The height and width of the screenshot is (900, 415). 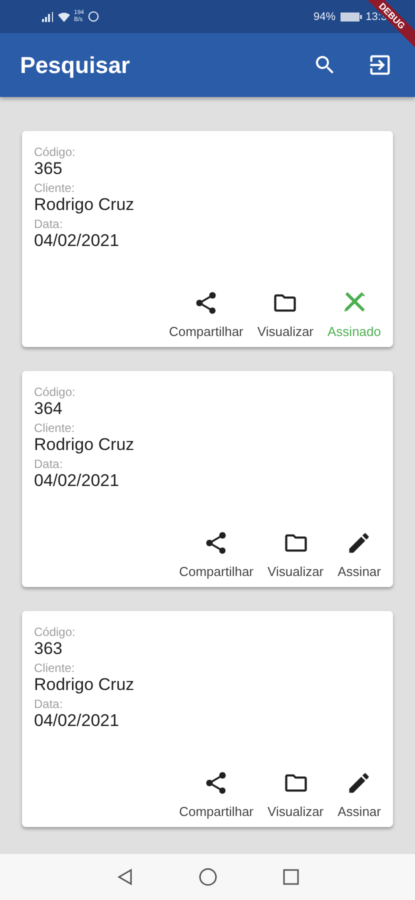 I want to click on battery-icon, so click(x=351, y=17).